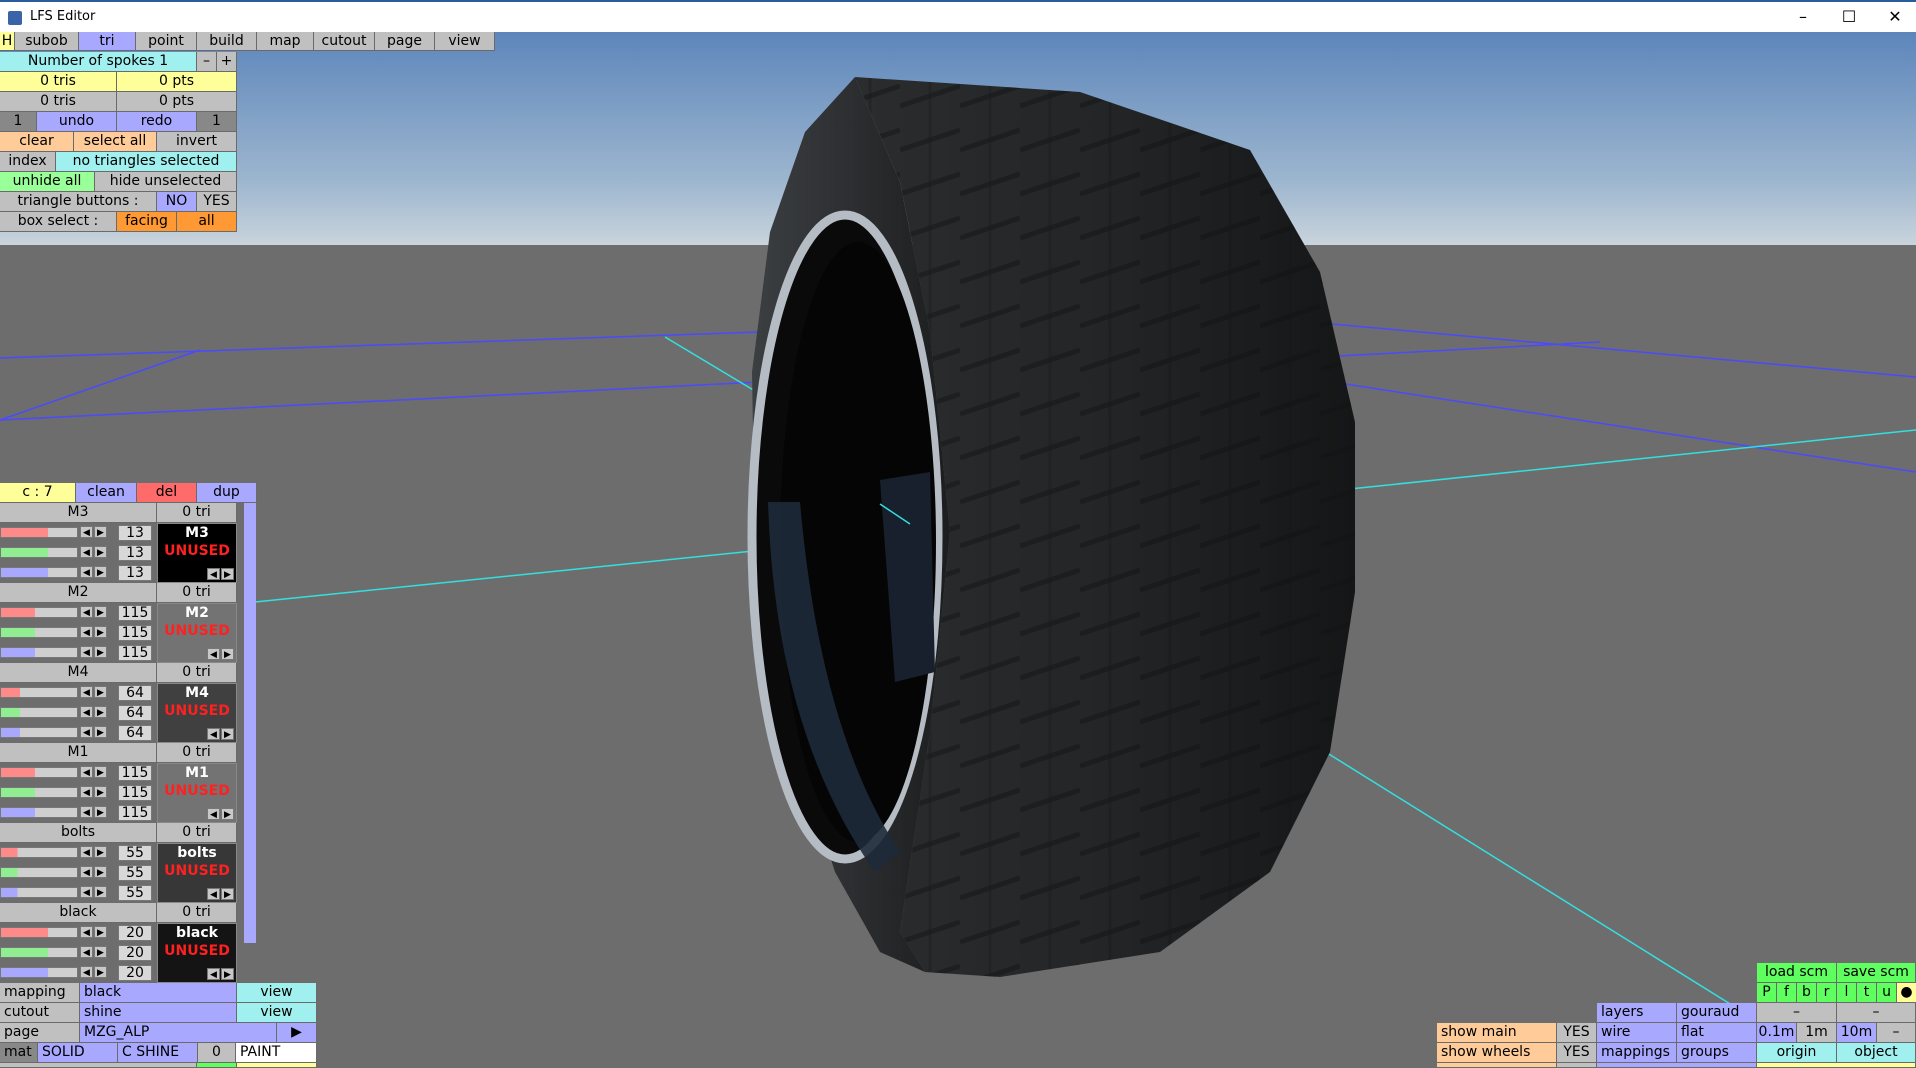 The width and height of the screenshot is (1916, 1068). What do you see at coordinates (250, 723) in the screenshot?
I see `materials-scrollbar` at bounding box center [250, 723].